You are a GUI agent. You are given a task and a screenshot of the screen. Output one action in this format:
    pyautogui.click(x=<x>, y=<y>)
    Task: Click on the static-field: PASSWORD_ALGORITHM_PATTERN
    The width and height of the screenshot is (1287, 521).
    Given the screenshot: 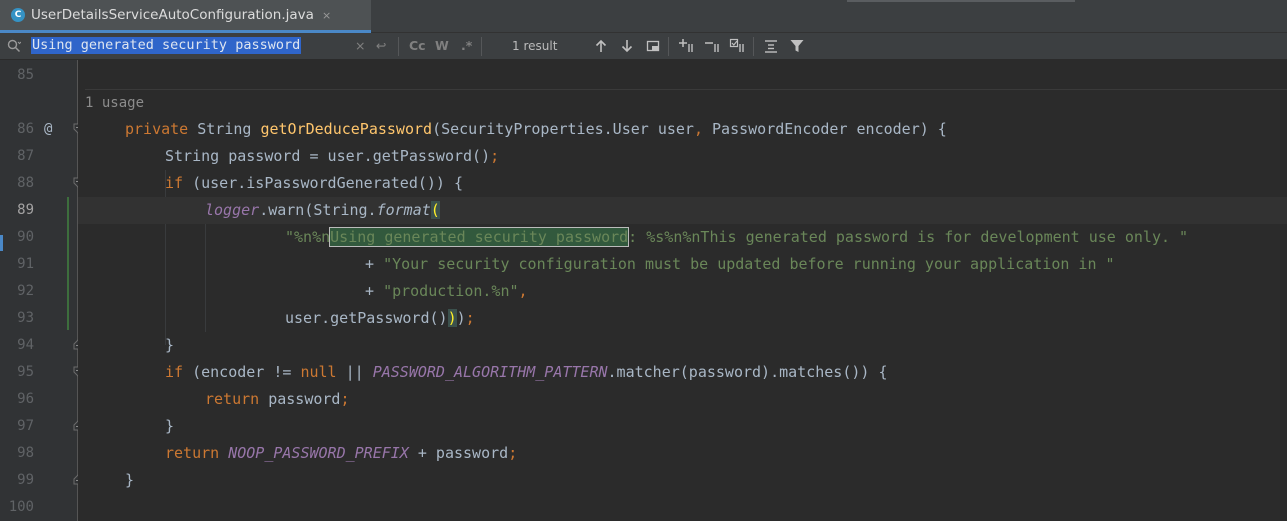 What is the action you would take?
    pyautogui.click(x=490, y=372)
    